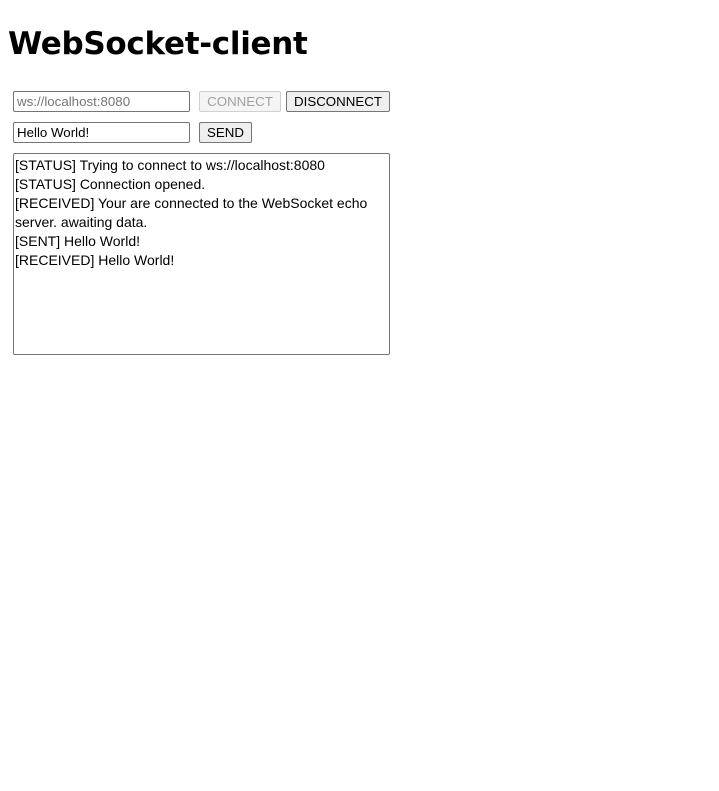 The image size is (719, 791). What do you see at coordinates (225, 132) in the screenshot?
I see `send-button: SEND` at bounding box center [225, 132].